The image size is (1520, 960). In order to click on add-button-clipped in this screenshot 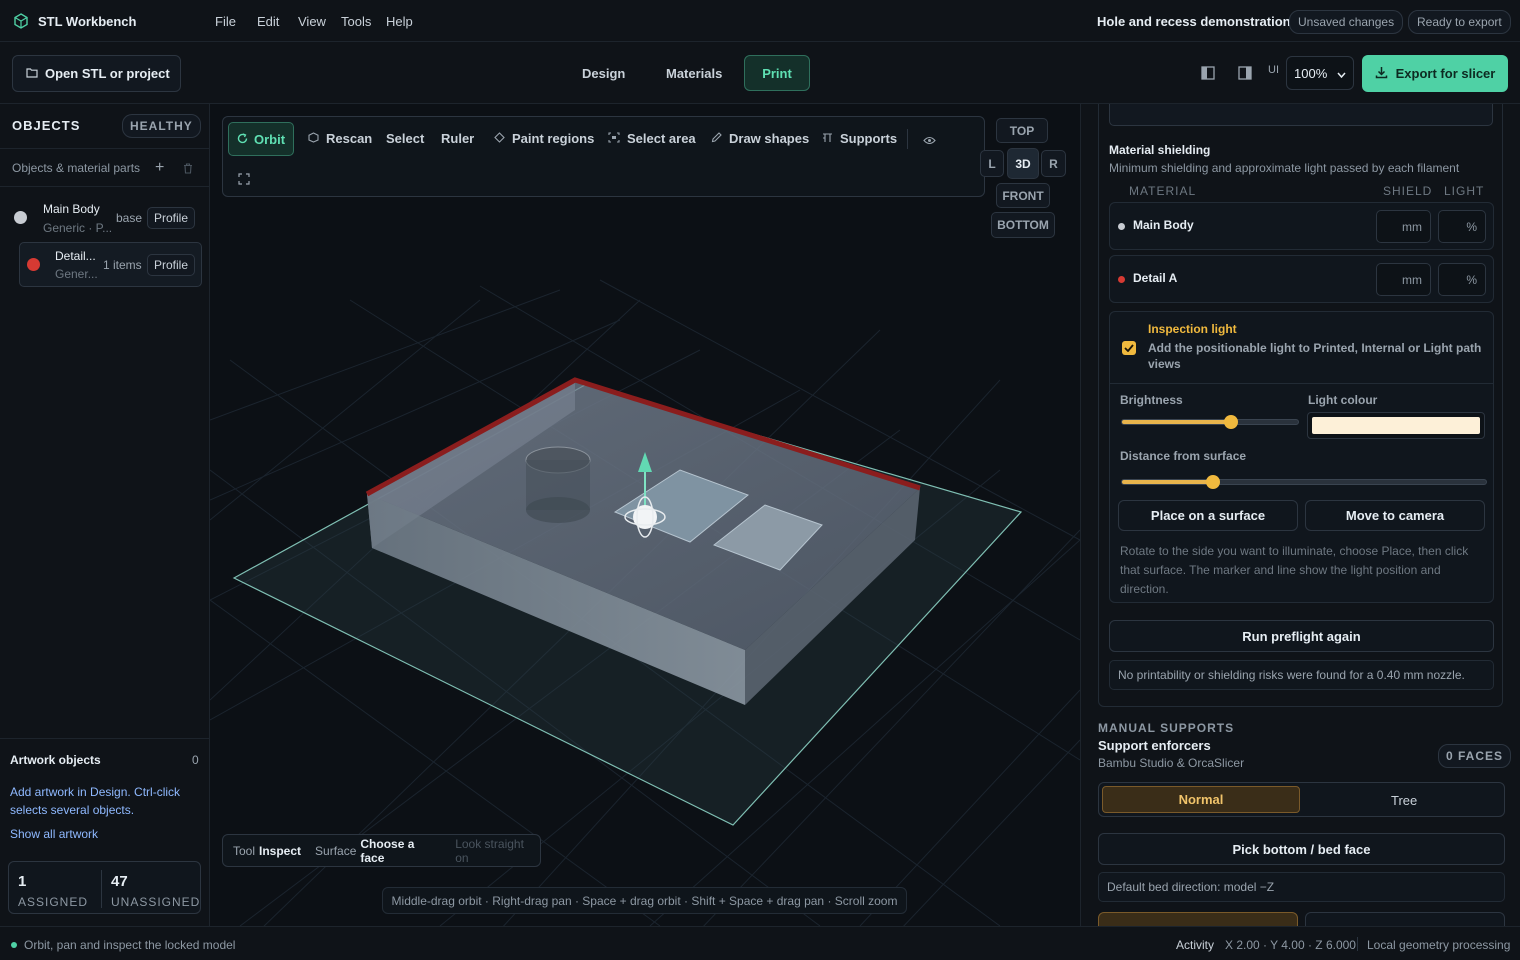, I will do `click(1198, 919)`.